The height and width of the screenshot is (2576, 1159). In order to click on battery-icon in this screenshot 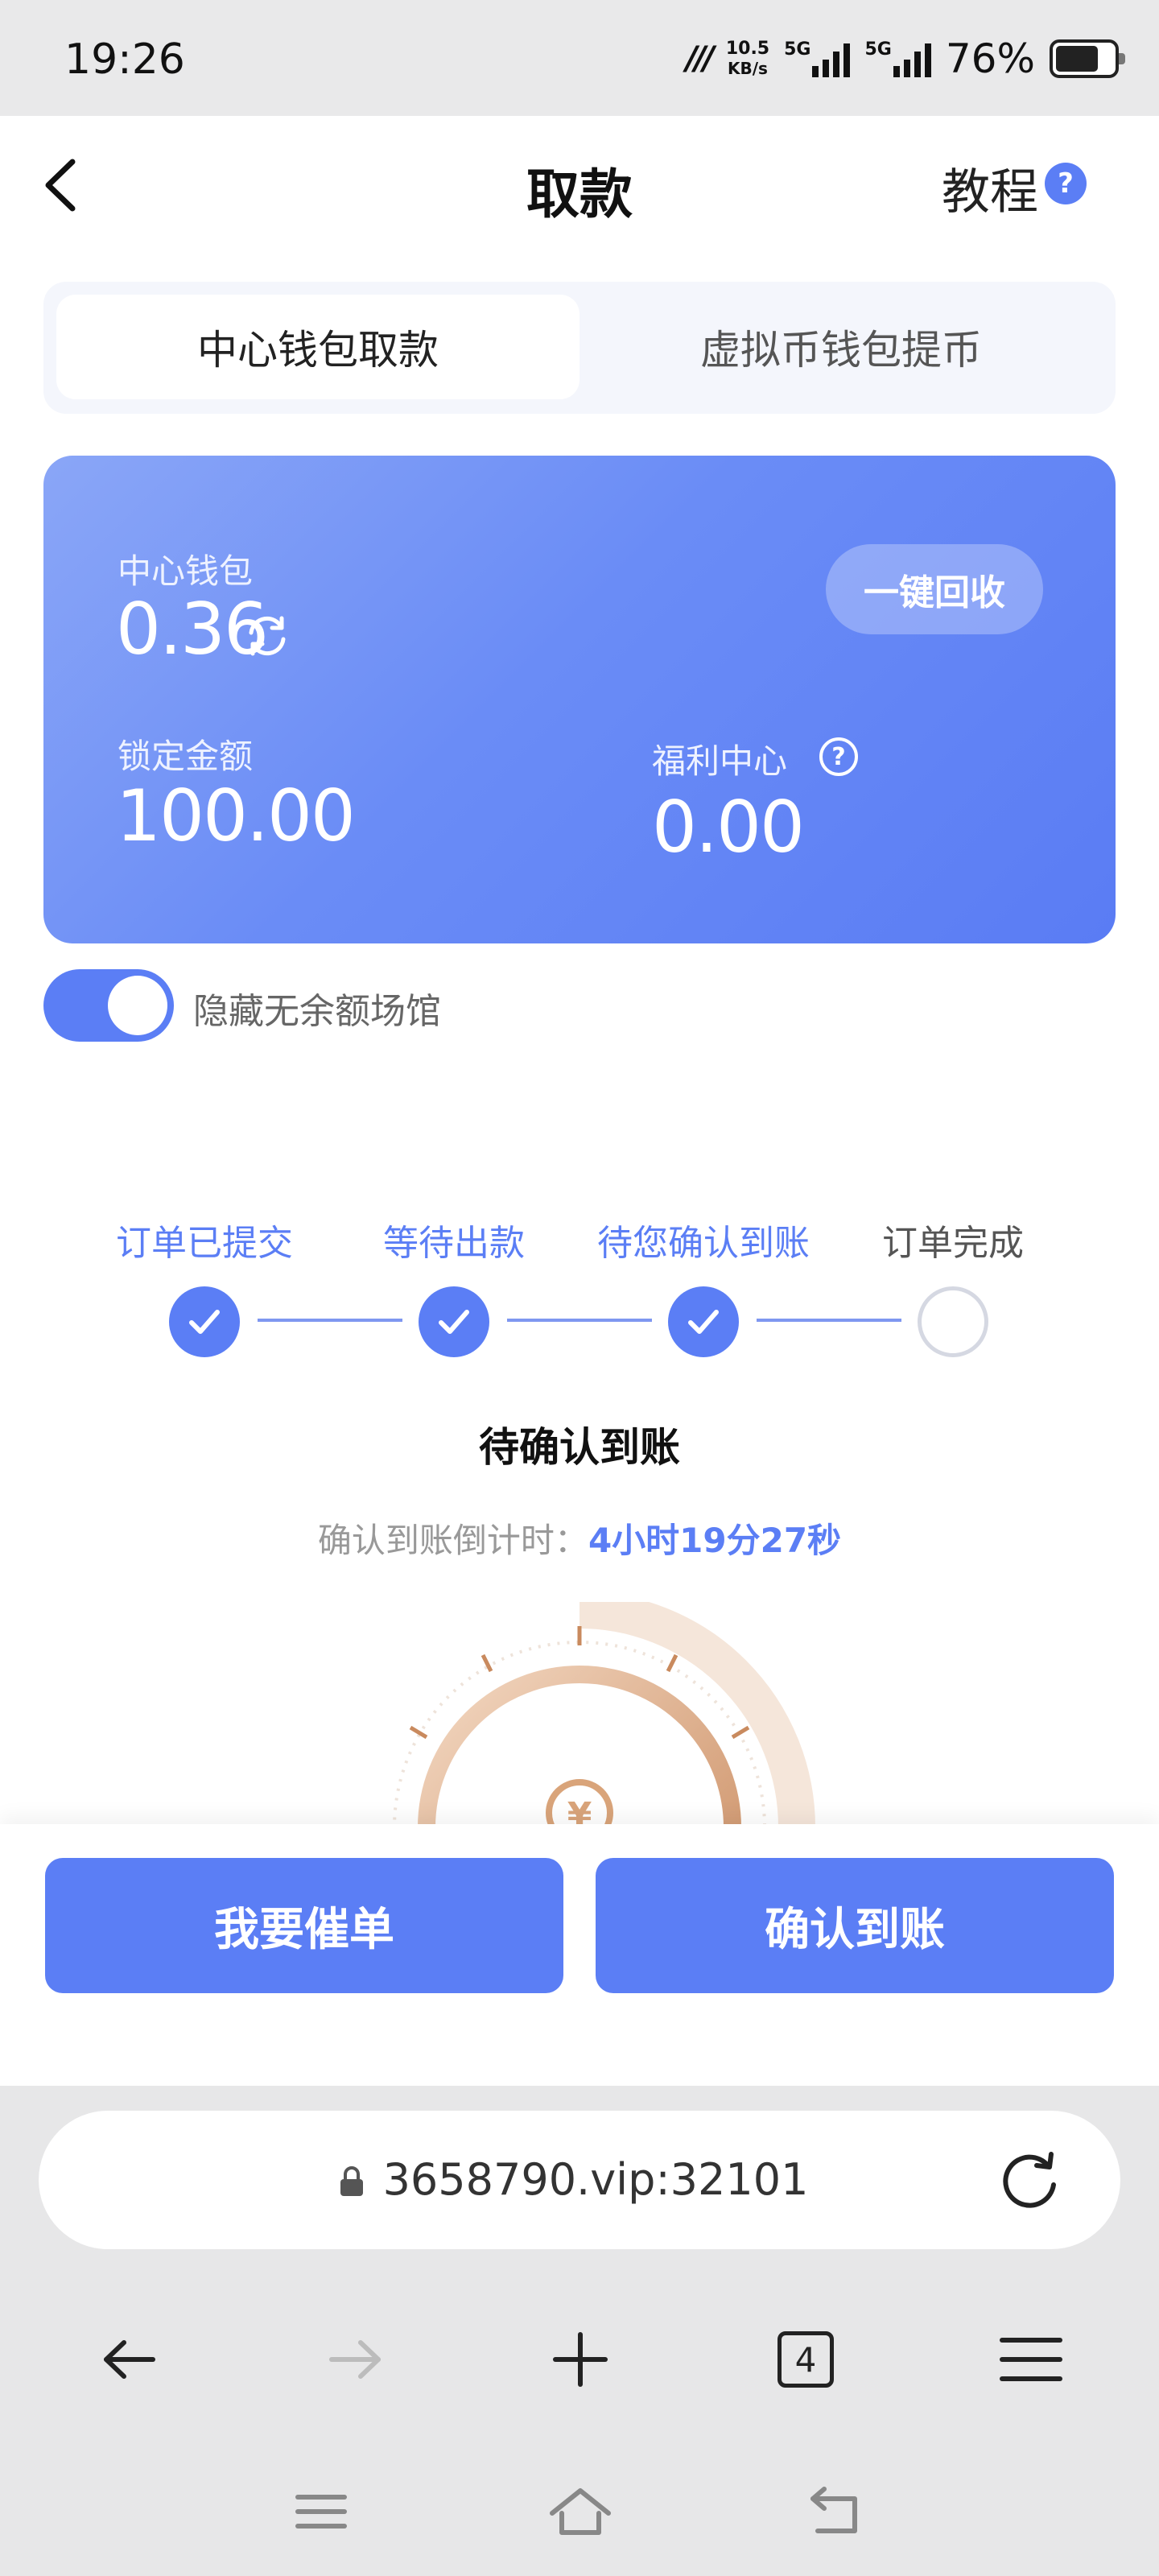, I will do `click(1087, 58)`.